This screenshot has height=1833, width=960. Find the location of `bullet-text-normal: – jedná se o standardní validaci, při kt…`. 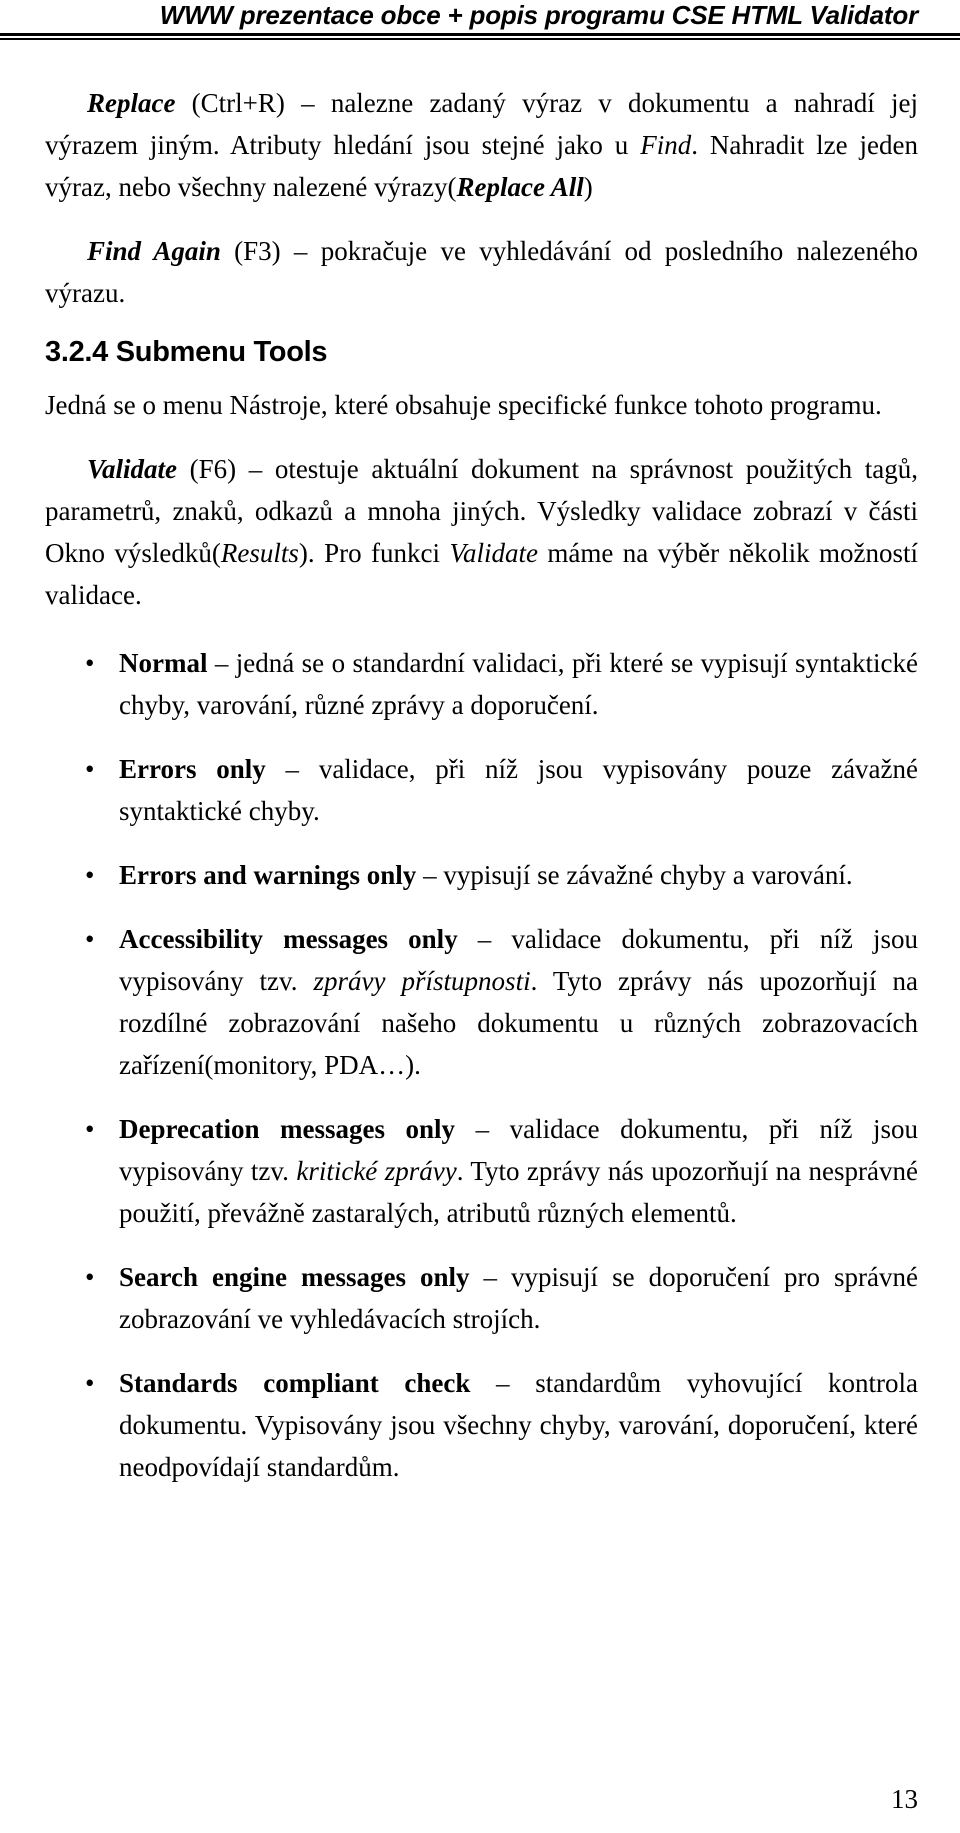

bullet-text-normal: – jedná se o standardní validaci, při kt… is located at coordinates (518, 684).